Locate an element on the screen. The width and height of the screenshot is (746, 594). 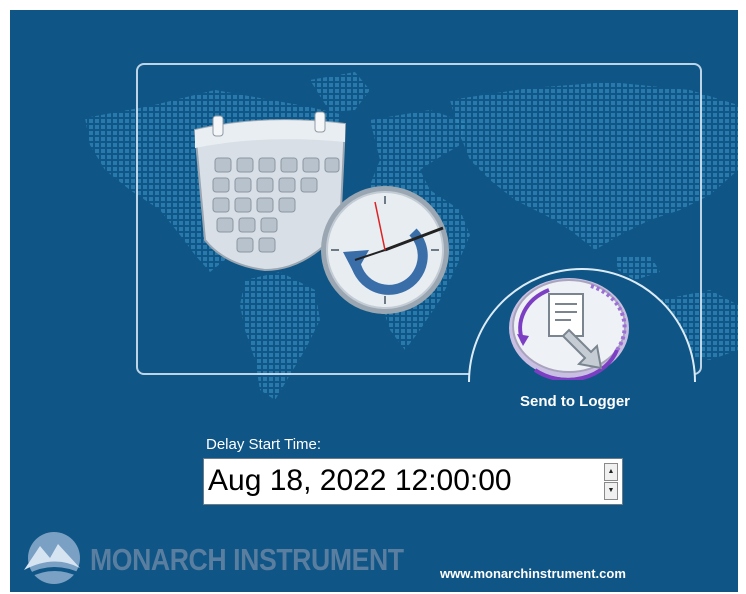
delay-start-time-picker: Aug 18, 2022 12:00:00 ▲ ▼ is located at coordinates (413, 481).